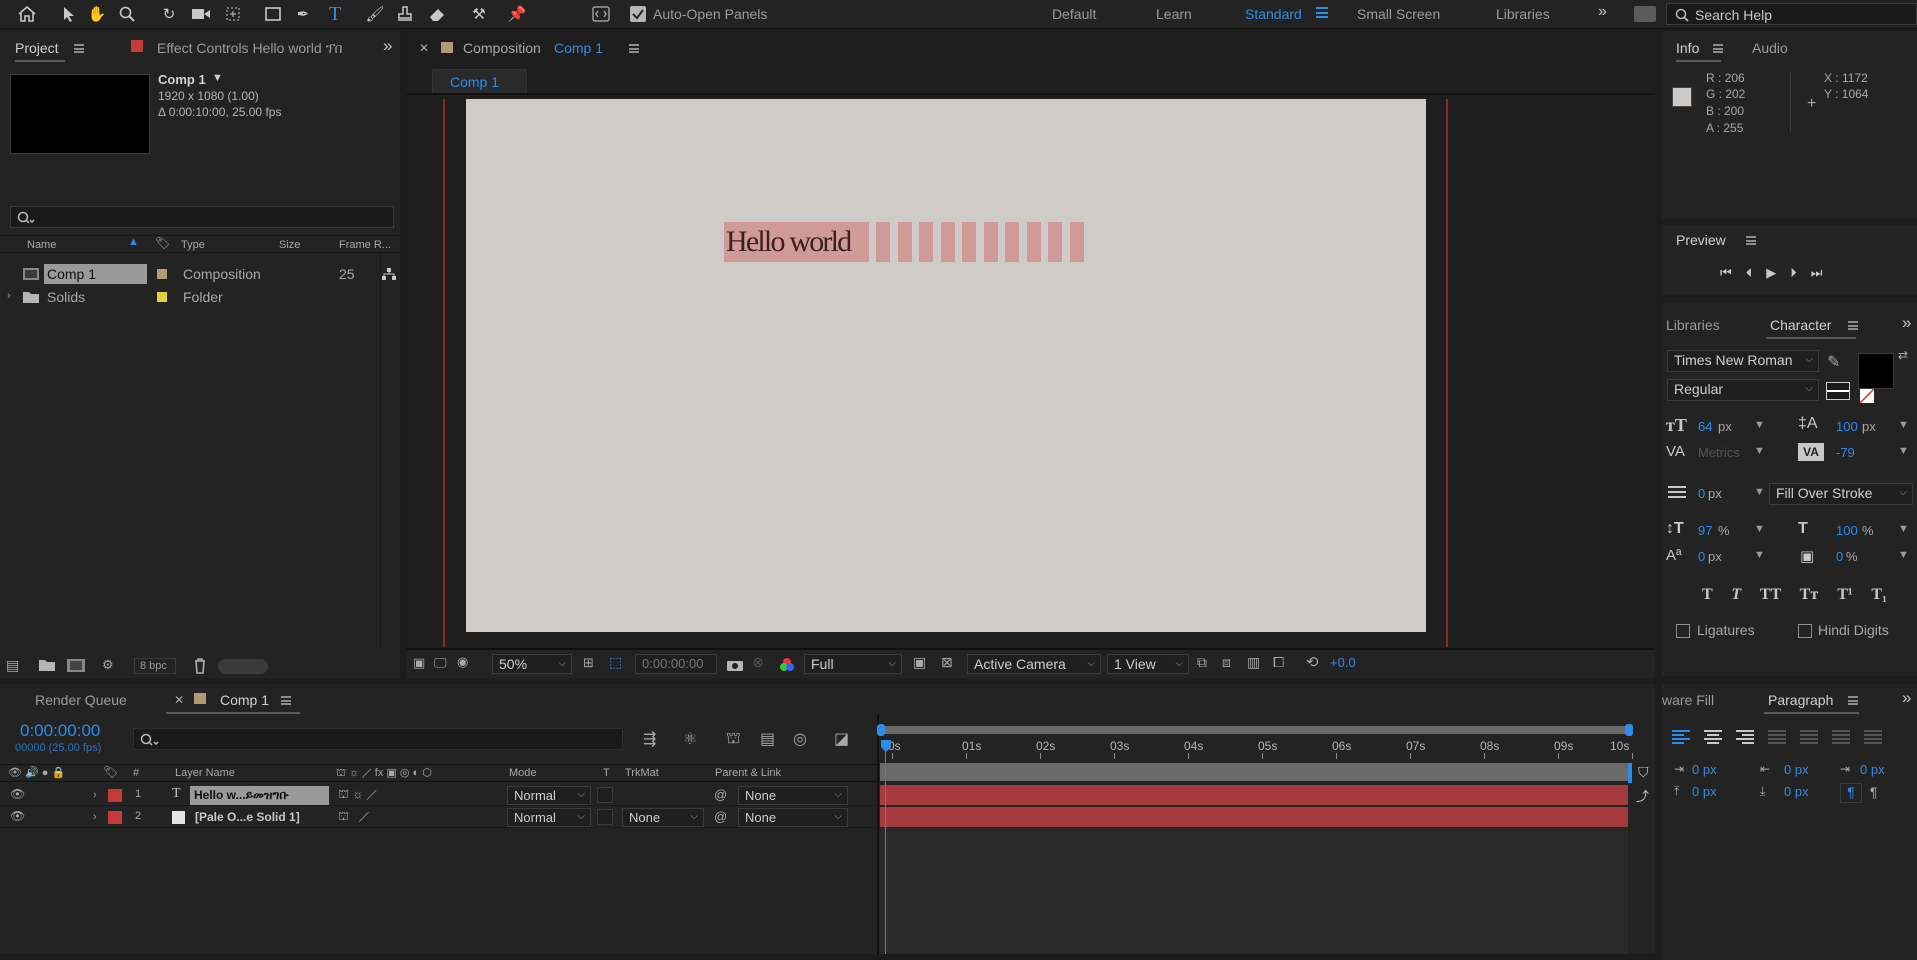  Describe the element at coordinates (1642, 795) in the screenshot. I see `layer-keyframe-icon: ⤴` at that location.